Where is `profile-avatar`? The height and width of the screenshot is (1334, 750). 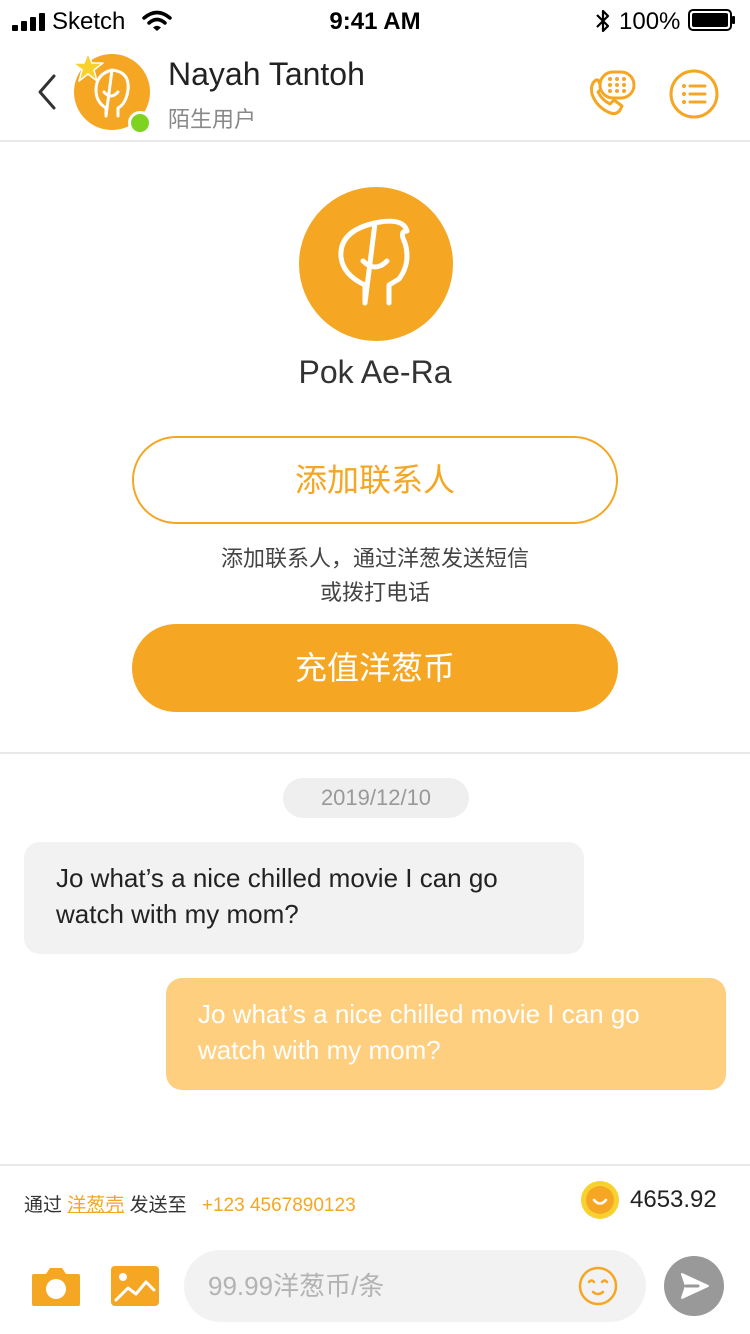 profile-avatar is located at coordinates (376, 264).